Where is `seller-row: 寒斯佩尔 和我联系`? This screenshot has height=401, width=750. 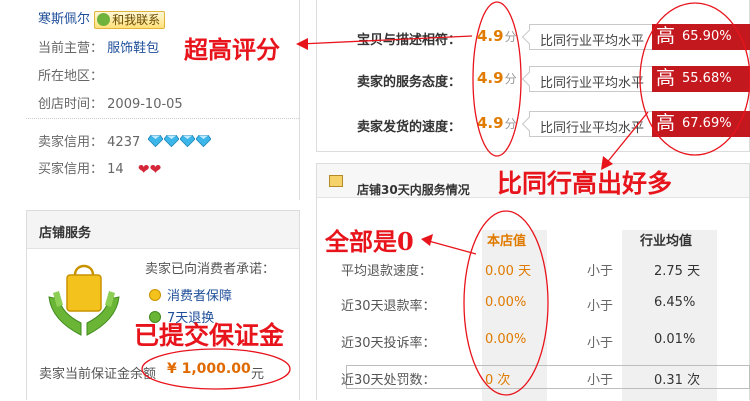
seller-row: 寒斯佩尔 和我联系 is located at coordinates (102, 18).